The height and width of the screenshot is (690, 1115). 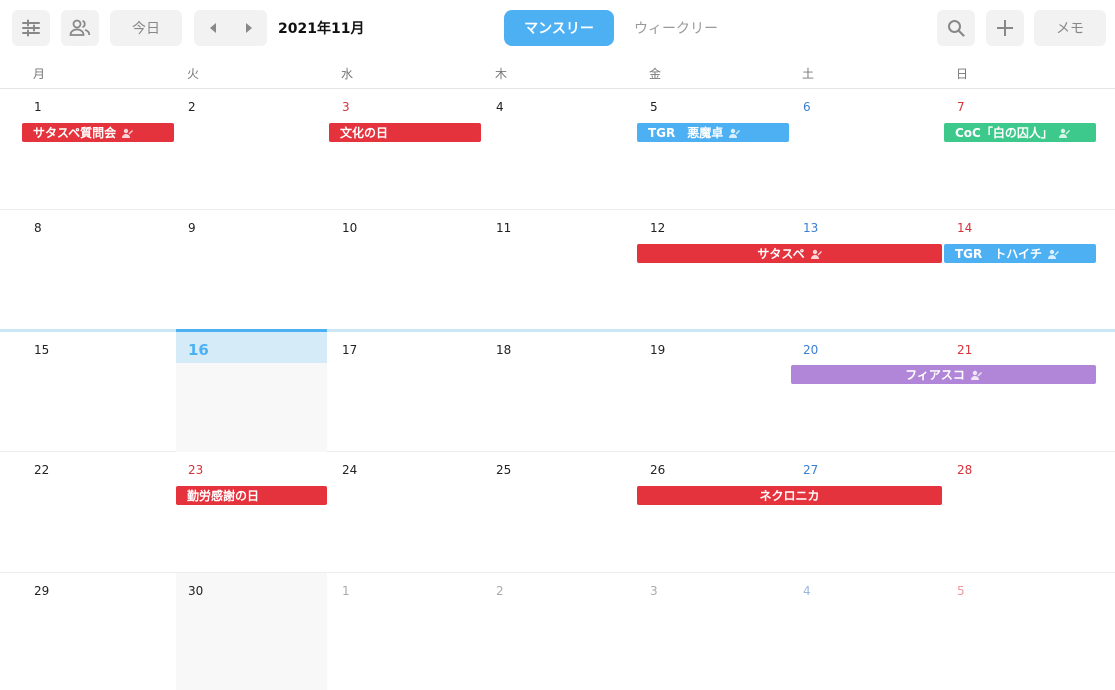 I want to click on search-button, so click(x=956, y=28).